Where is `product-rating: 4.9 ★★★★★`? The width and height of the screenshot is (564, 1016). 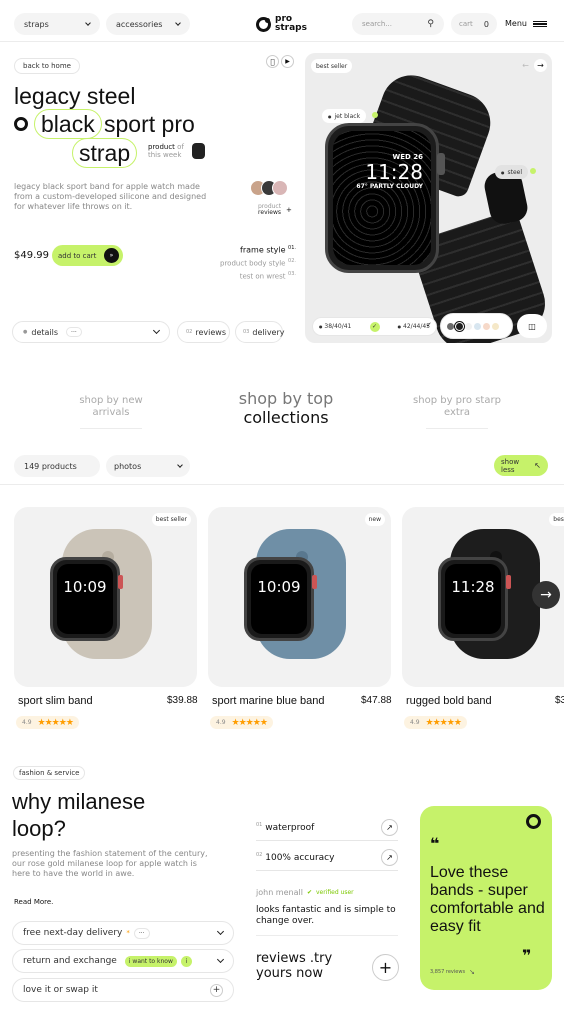 product-rating: 4.9 ★★★★★ is located at coordinates (435, 722).